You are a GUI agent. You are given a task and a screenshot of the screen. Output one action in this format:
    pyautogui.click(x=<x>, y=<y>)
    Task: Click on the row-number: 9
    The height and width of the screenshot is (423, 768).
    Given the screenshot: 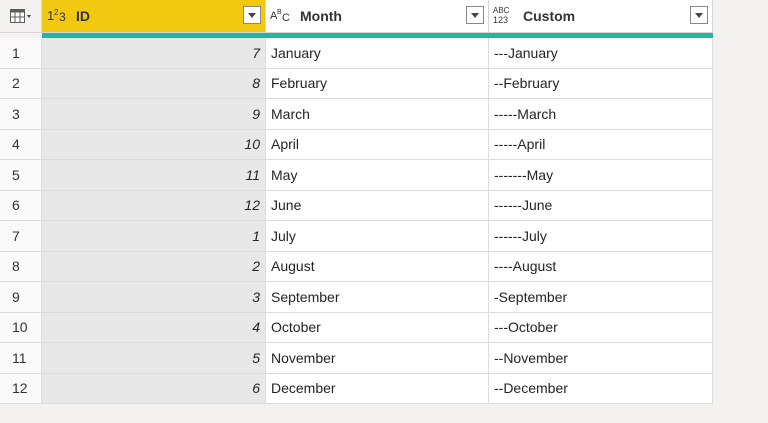 What is the action you would take?
    pyautogui.click(x=21, y=297)
    